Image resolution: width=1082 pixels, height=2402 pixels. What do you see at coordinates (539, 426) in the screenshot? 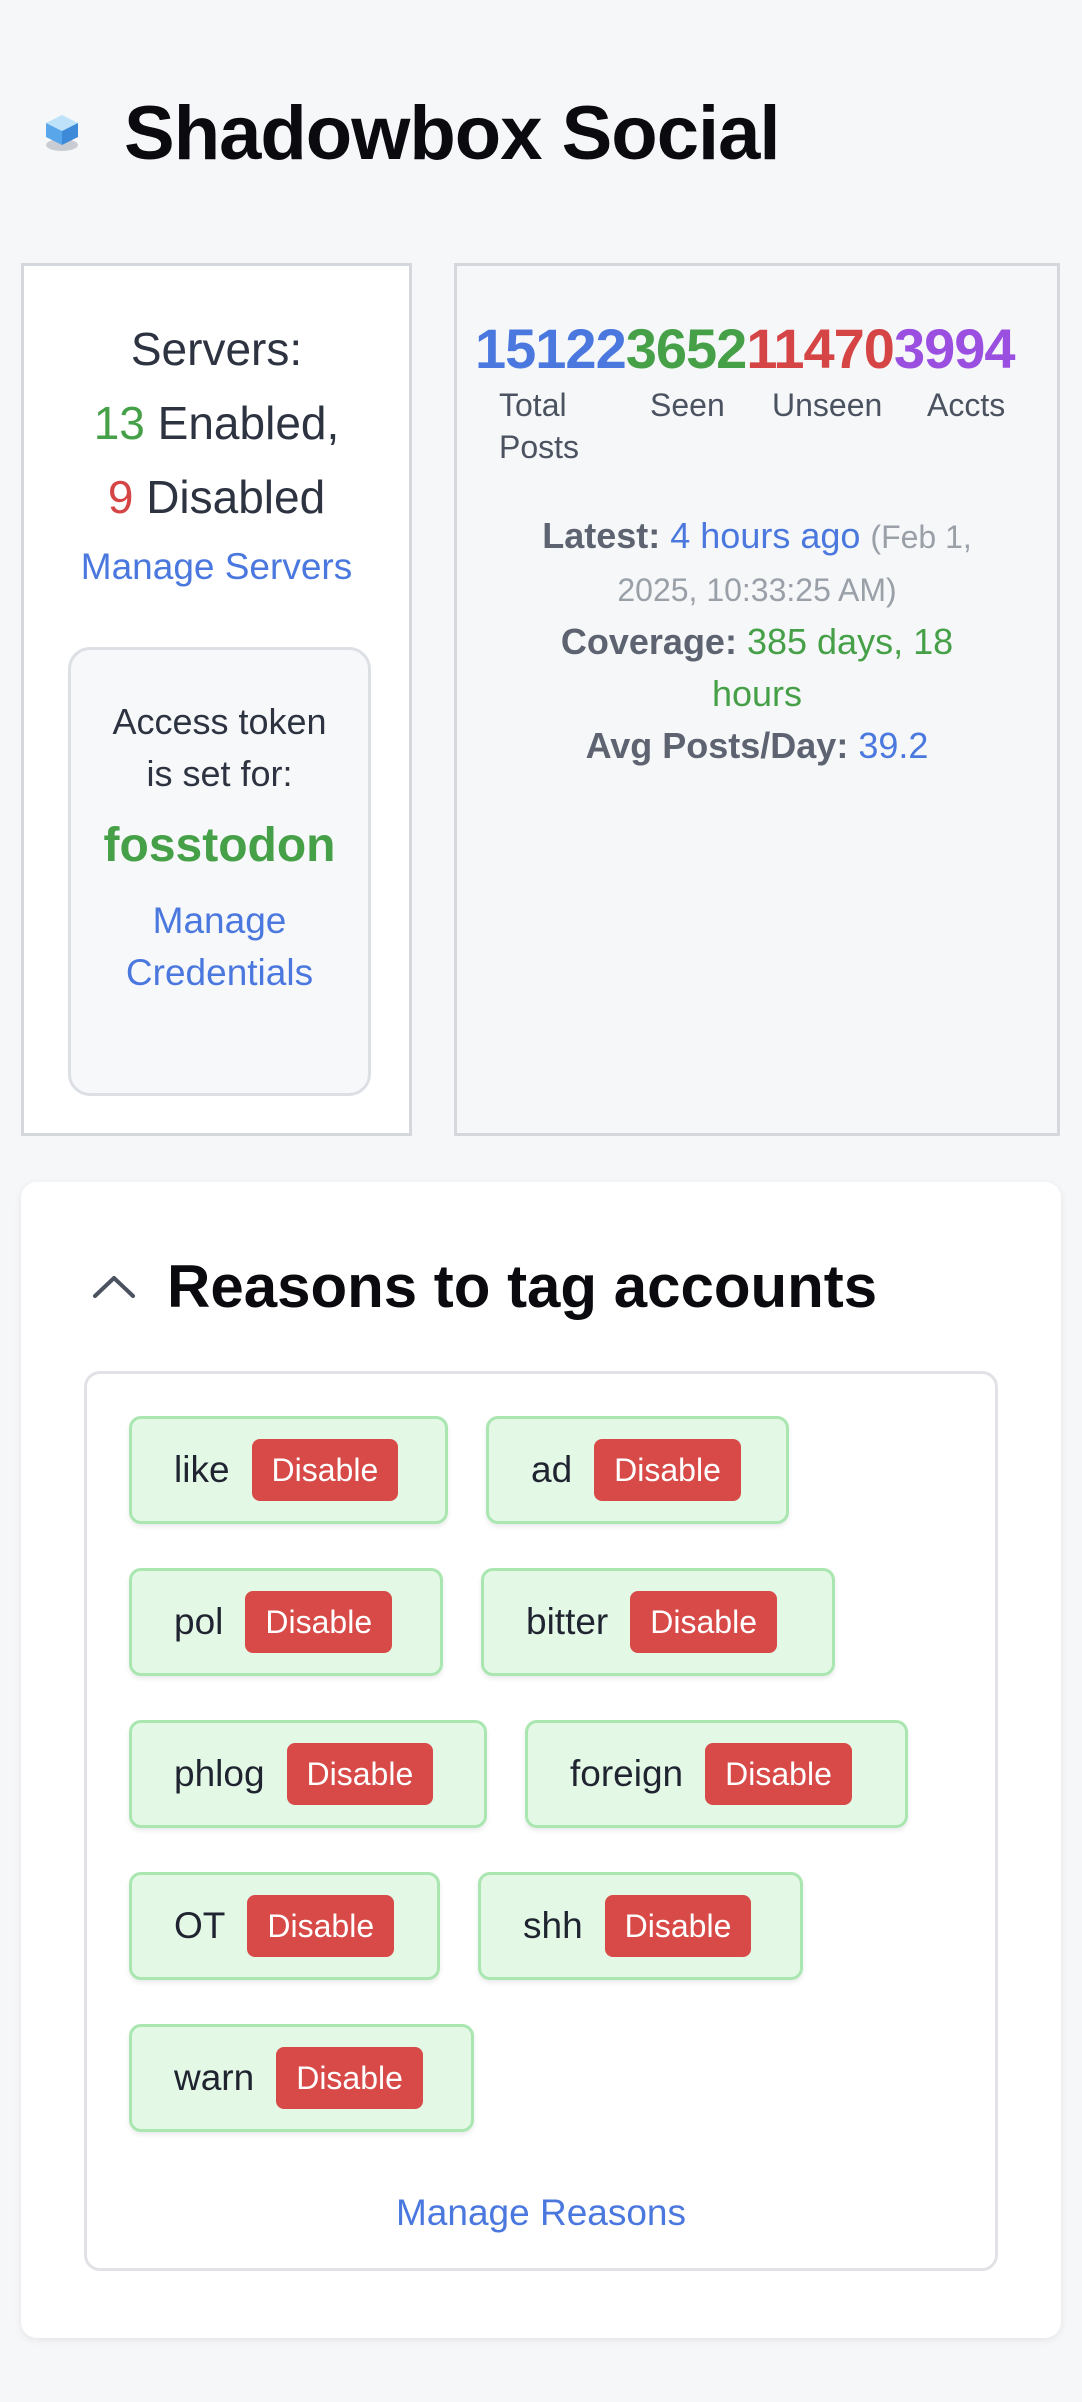
I see `total-posts-label: Total Posts` at bounding box center [539, 426].